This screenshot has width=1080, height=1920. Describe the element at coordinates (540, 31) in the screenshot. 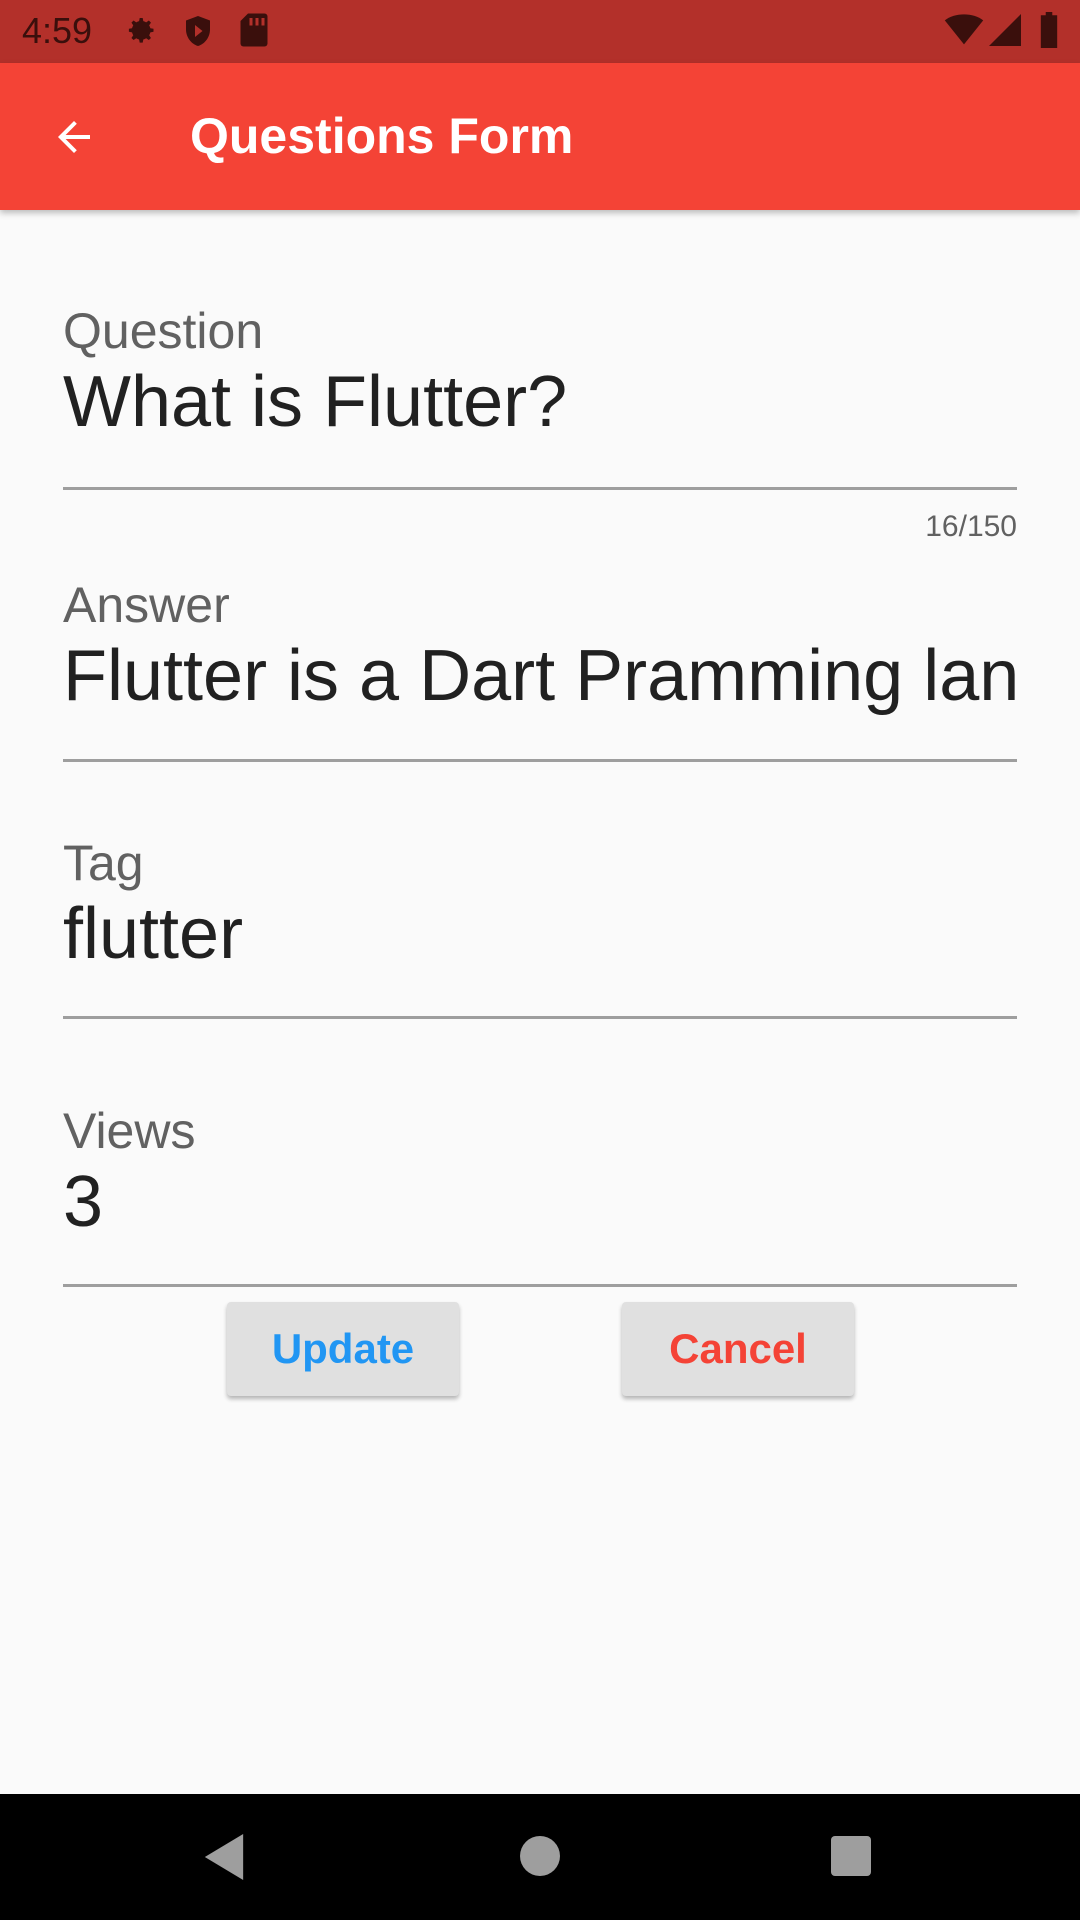

I see `status-bar: 4:59` at that location.